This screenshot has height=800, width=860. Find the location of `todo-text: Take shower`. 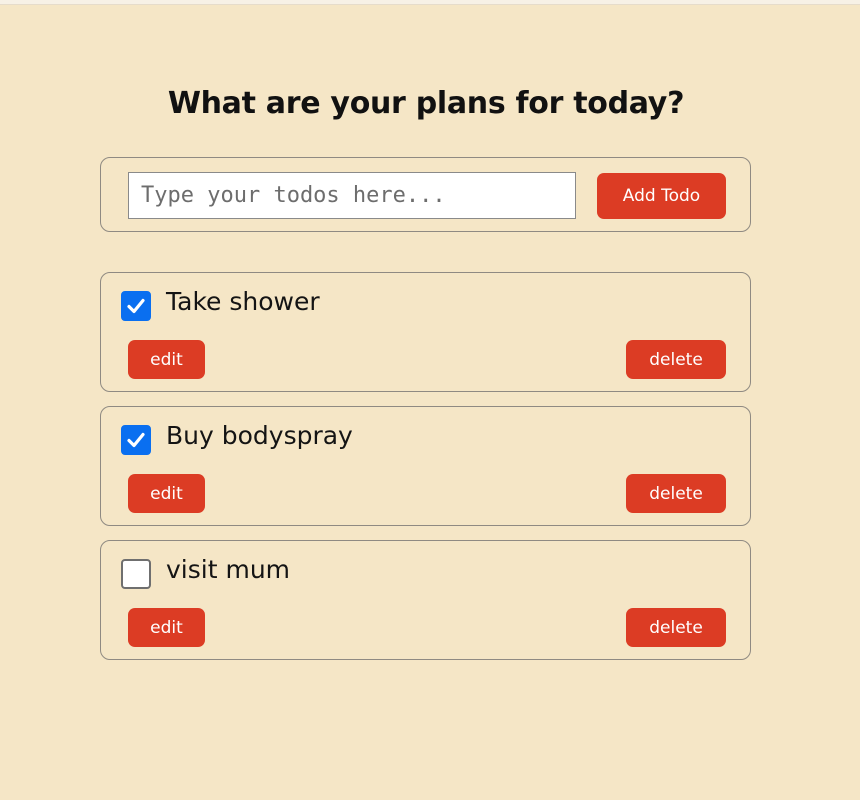

todo-text: Take shower is located at coordinates (243, 301).